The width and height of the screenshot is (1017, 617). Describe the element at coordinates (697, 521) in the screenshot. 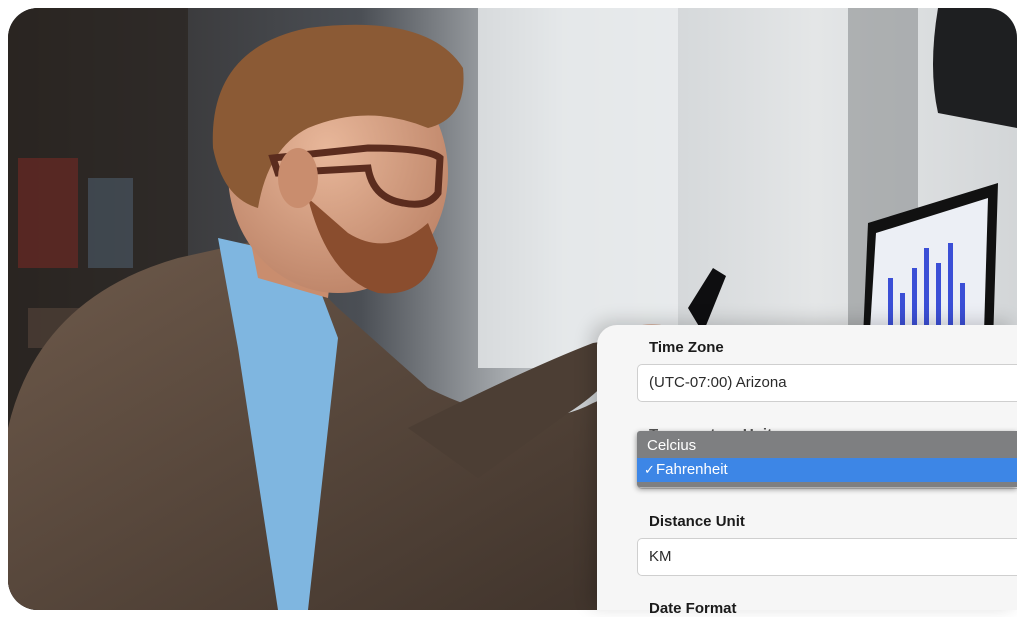

I see `distance-unit-label: Distance Unit` at that location.